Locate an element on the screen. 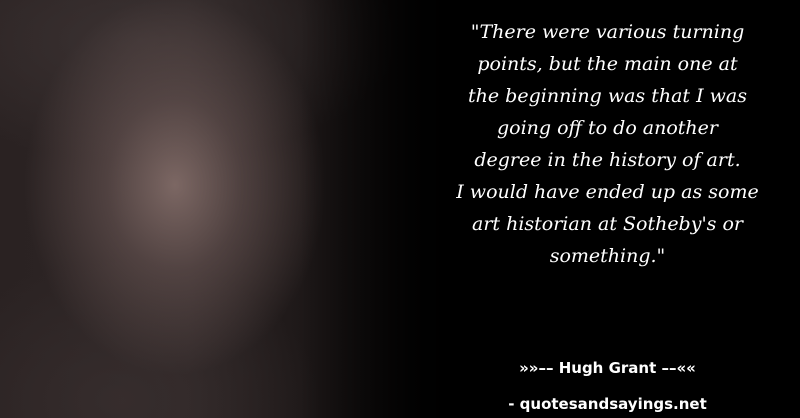  quote-line: something." is located at coordinates (607, 256).